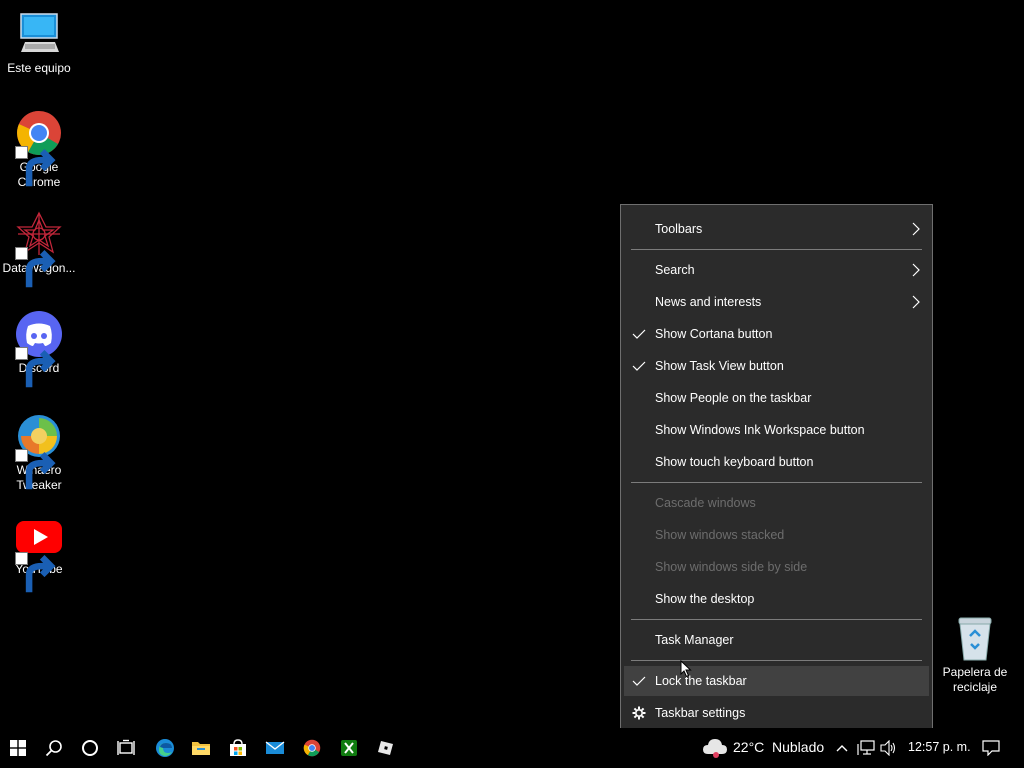 The image size is (1024, 768). I want to click on windows-start-icon, so click(18, 748).